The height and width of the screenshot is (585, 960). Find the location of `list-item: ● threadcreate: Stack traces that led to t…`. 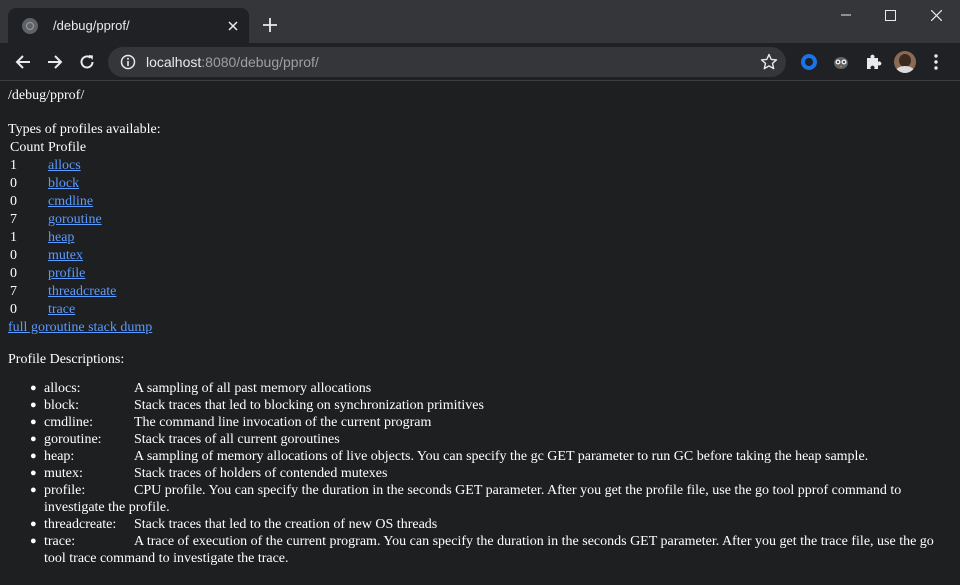

list-item: ● threadcreate: Stack traces that led to t… is located at coordinates (480, 524).